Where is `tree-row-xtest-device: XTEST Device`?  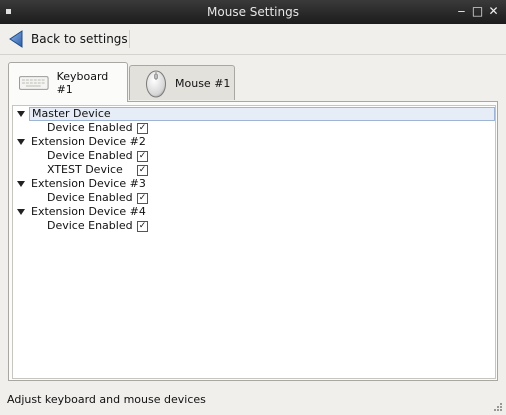 tree-row-xtest-device: XTEST Device is located at coordinates (85, 170).